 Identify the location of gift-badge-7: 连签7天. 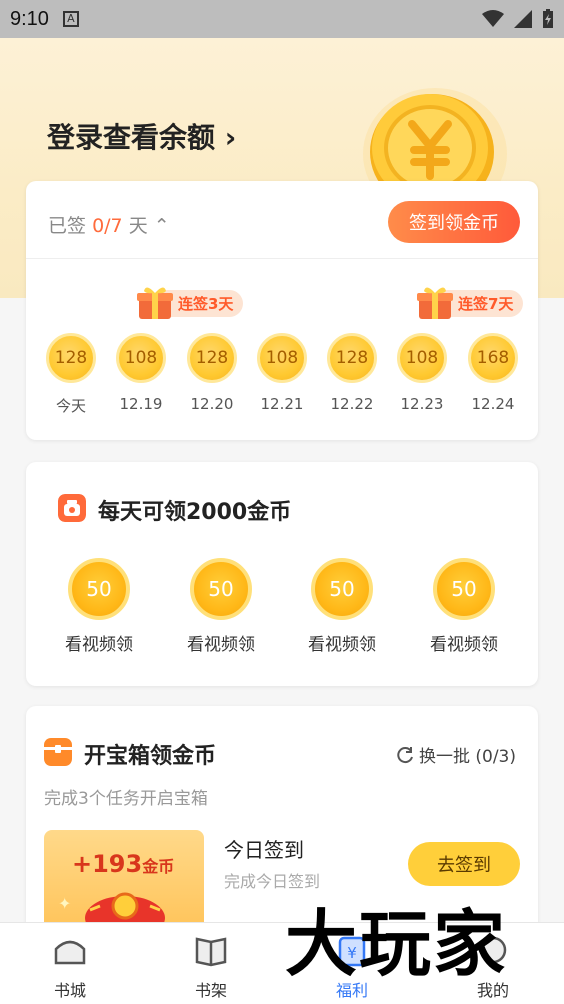
(470, 303).